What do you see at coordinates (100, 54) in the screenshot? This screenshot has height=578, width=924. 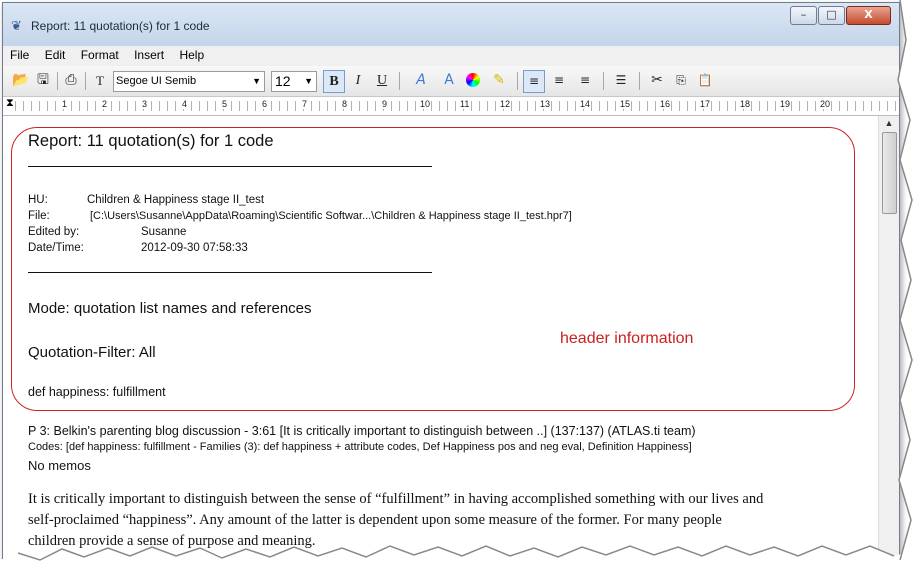 I see `menu-format: Format` at bounding box center [100, 54].